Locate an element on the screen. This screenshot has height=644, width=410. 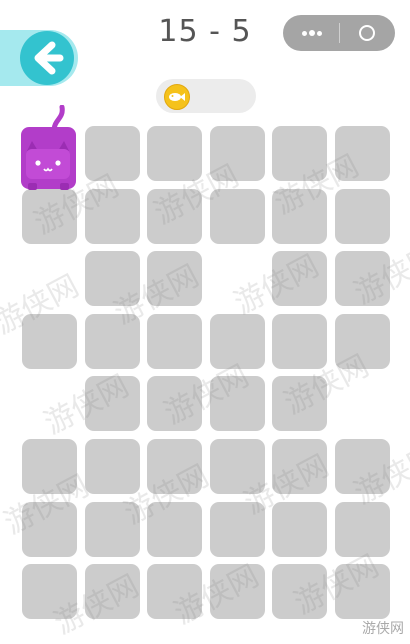
player-cat is located at coordinates (49, 147).